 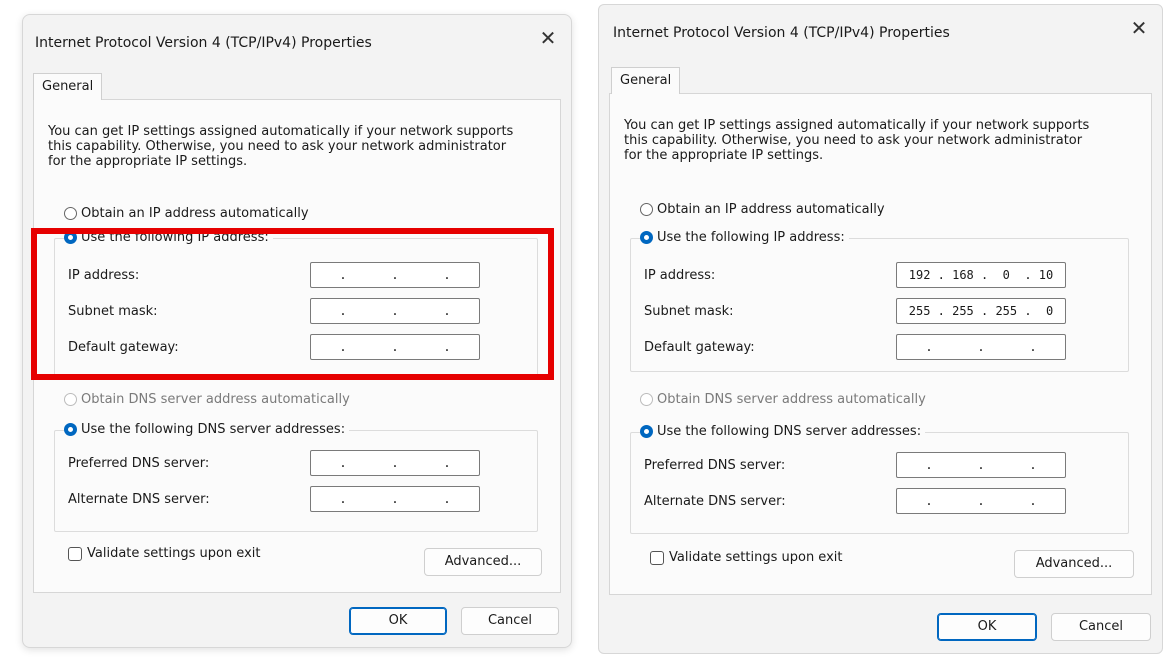 I want to click on ip-address-input: 192 . 168 . 0 . 10, so click(x=981, y=275).